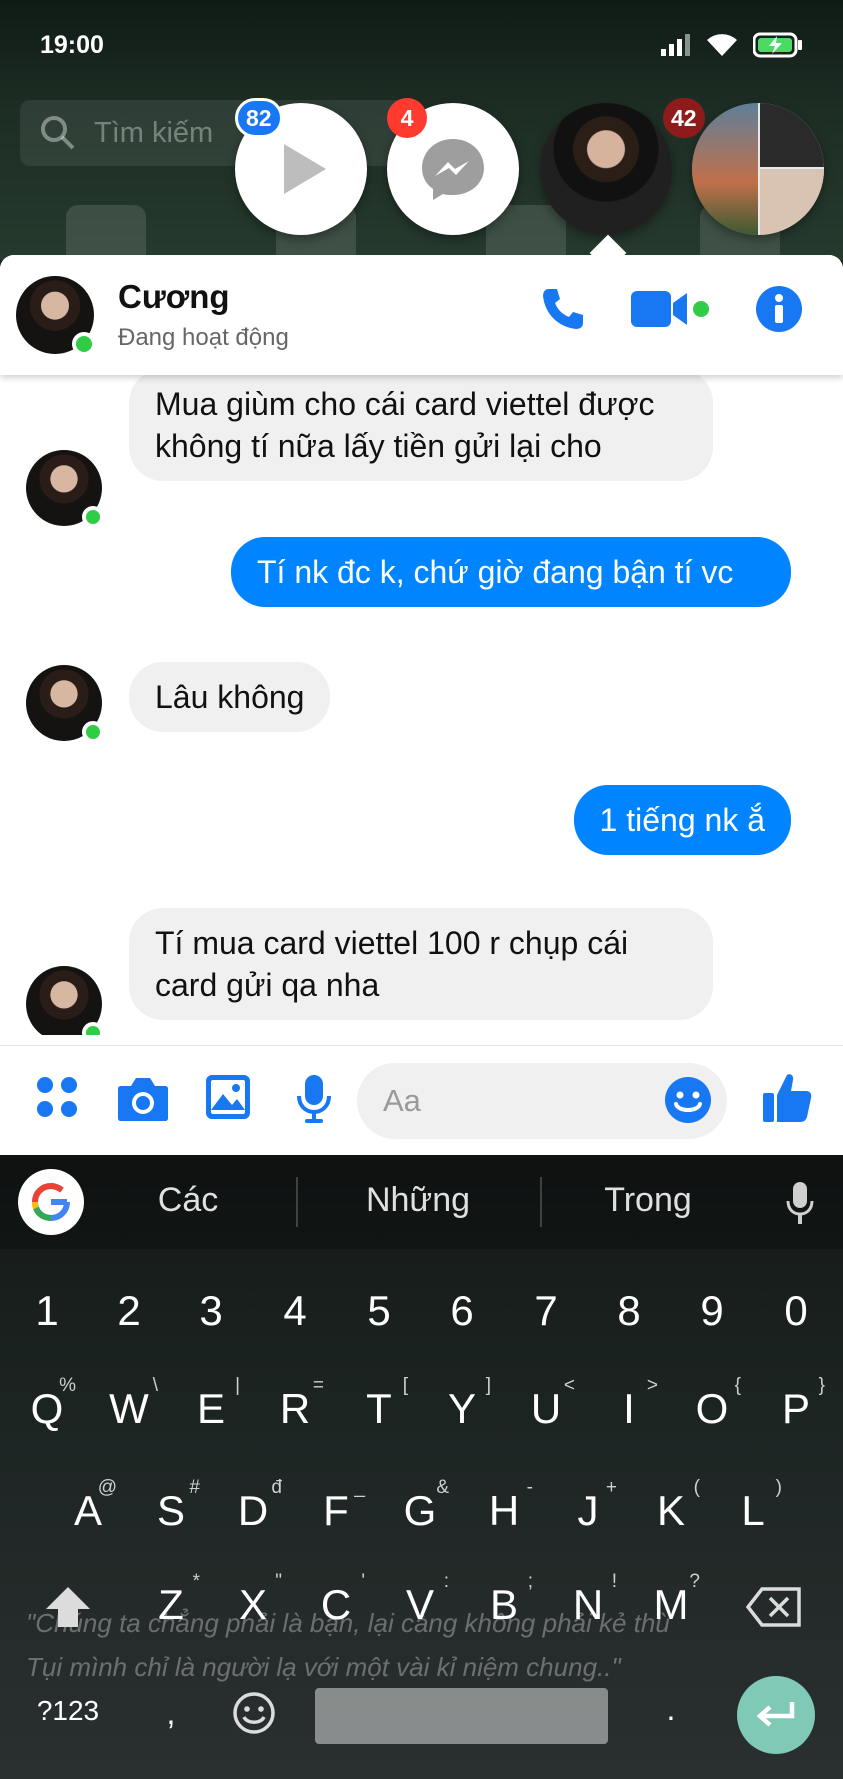  What do you see at coordinates (295, 1311) in the screenshot?
I see `key-4: 4` at bounding box center [295, 1311].